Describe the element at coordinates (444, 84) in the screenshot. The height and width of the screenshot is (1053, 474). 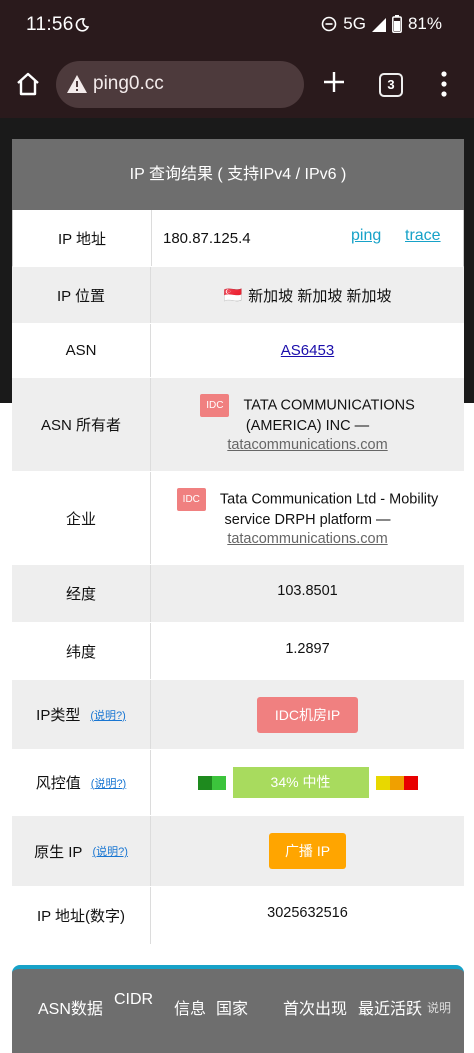
I see `more-menu-icon` at that location.